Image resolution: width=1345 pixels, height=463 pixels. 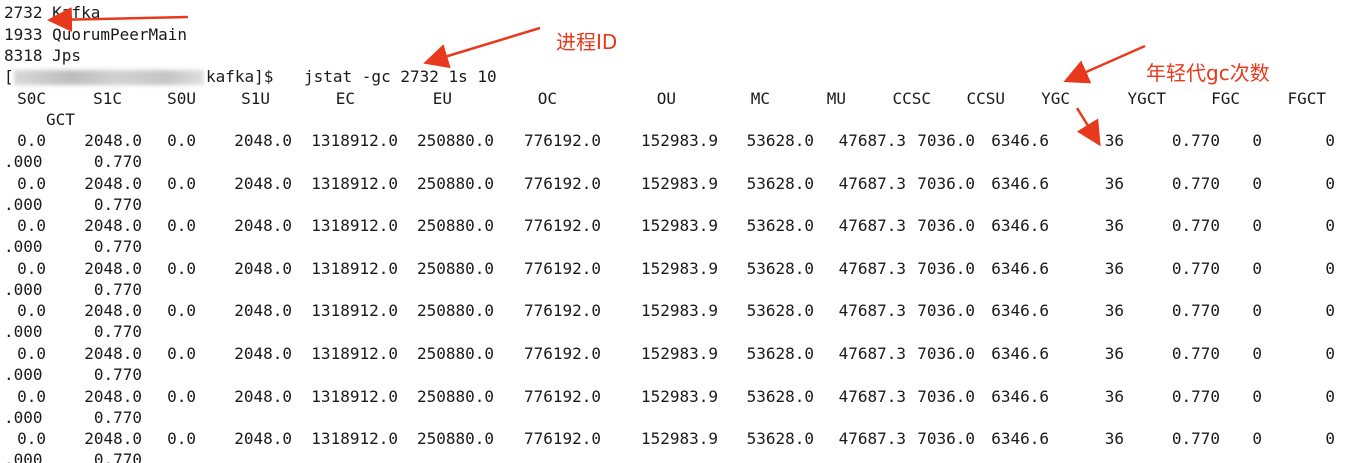 I want to click on arrow-to-pid, so click(x=118, y=20).